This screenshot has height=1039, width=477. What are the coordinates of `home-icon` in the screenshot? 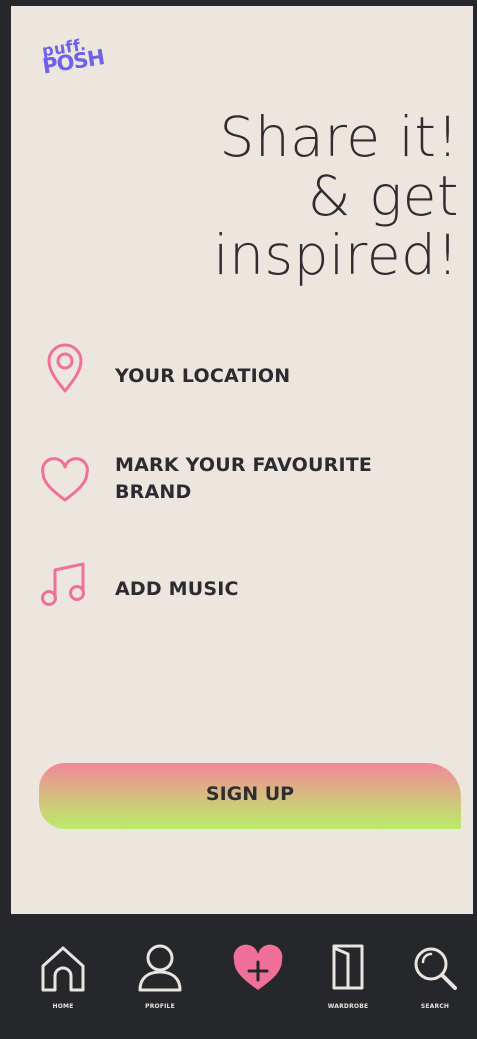 It's located at (63, 969).